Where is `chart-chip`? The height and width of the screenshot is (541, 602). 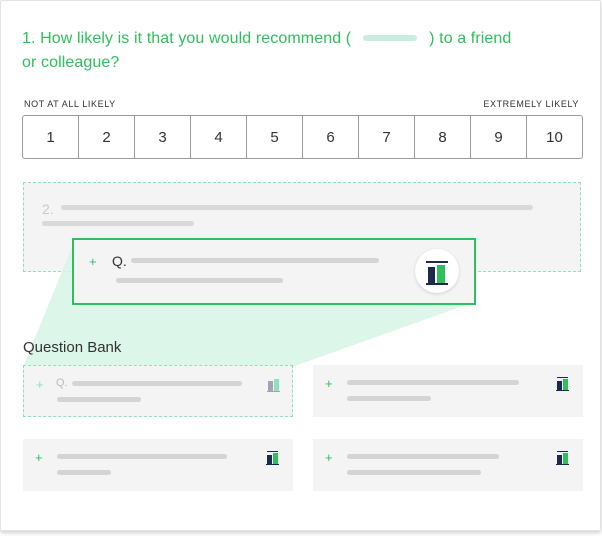 chart-chip is located at coordinates (437, 271).